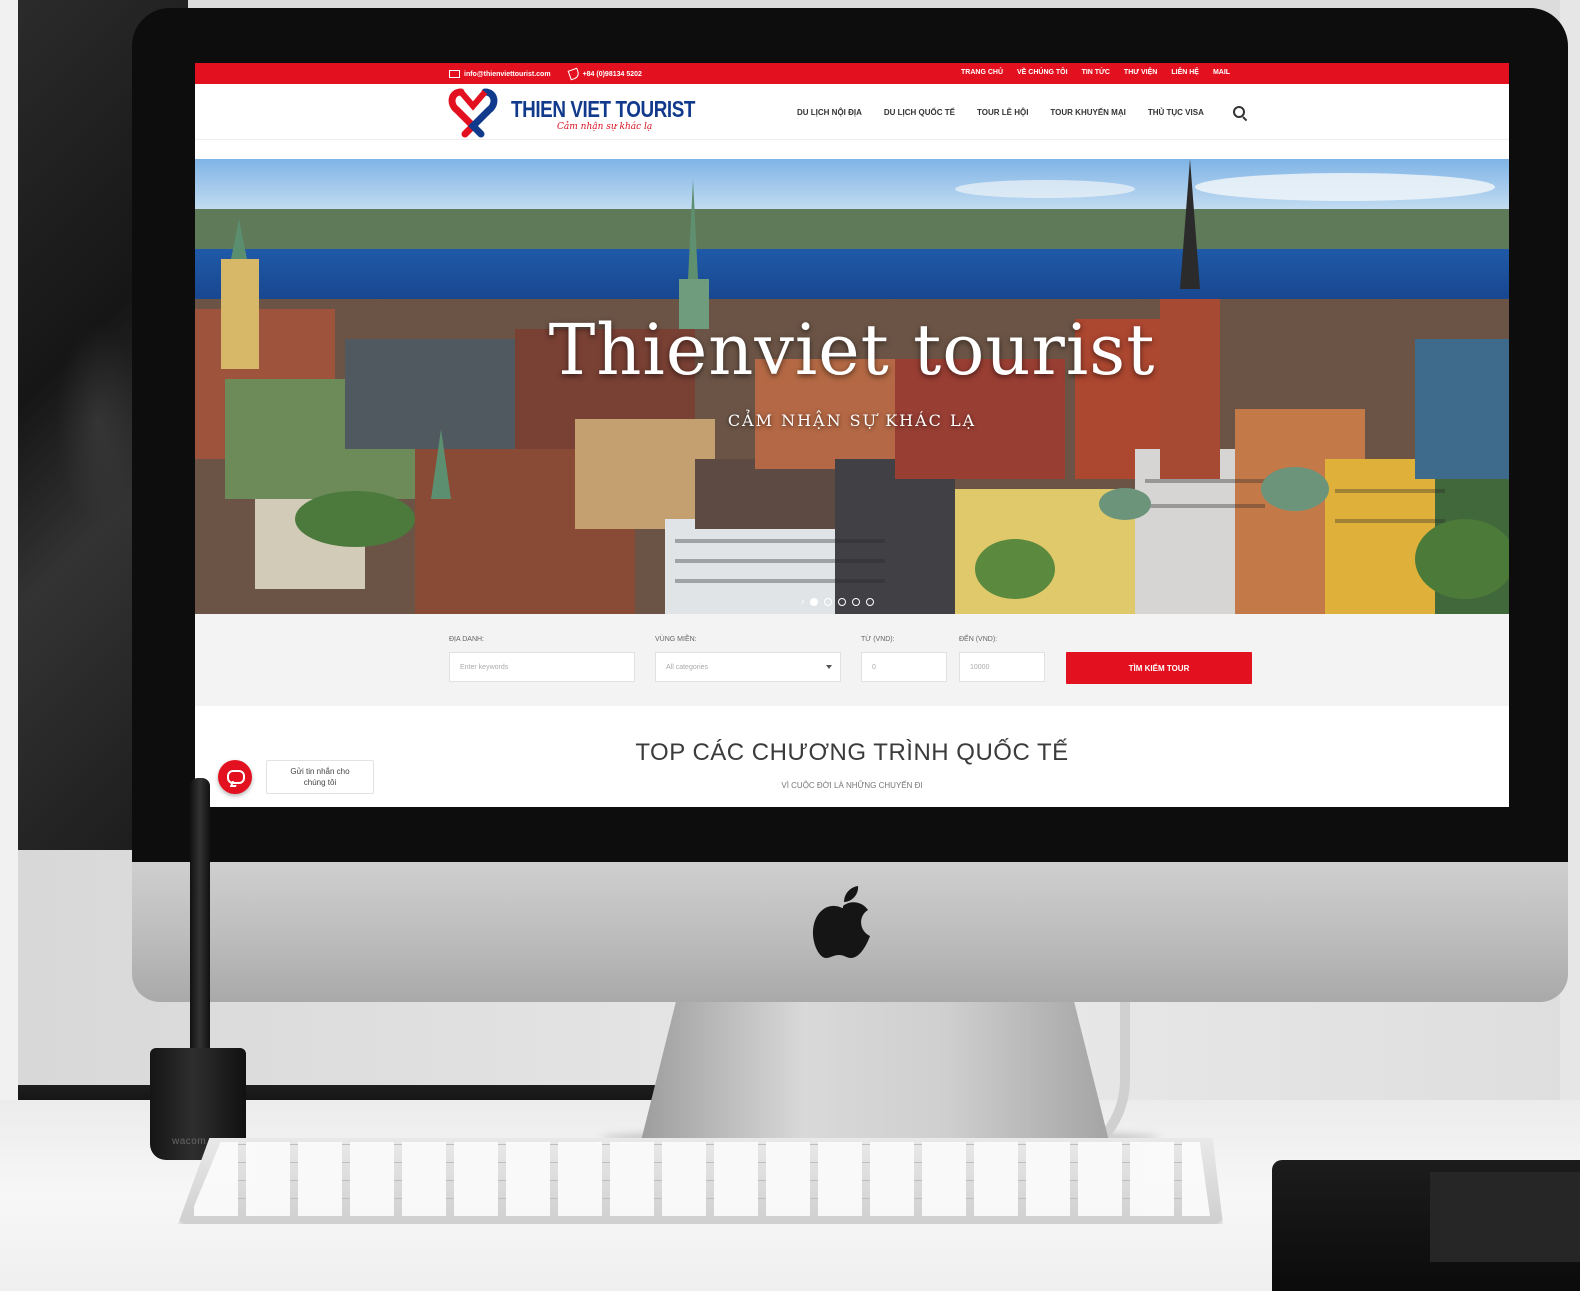 The height and width of the screenshot is (1291, 1580). Describe the element at coordinates (687, 667) in the screenshot. I see `region-select-value: All categories` at that location.